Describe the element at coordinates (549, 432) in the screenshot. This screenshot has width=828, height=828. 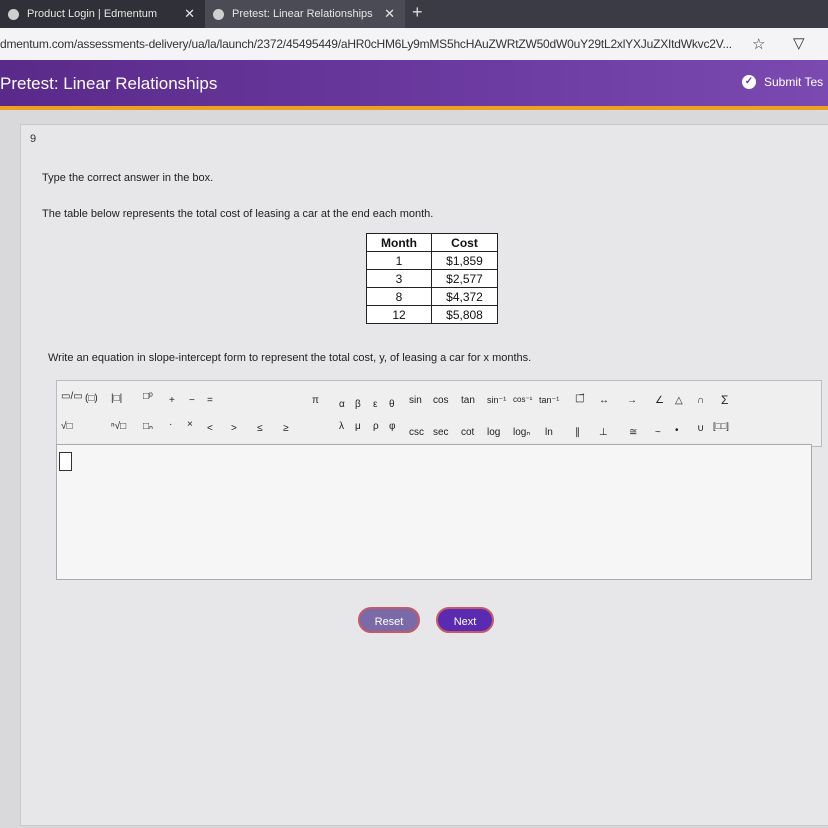
I see `ln-button: ln` at that location.